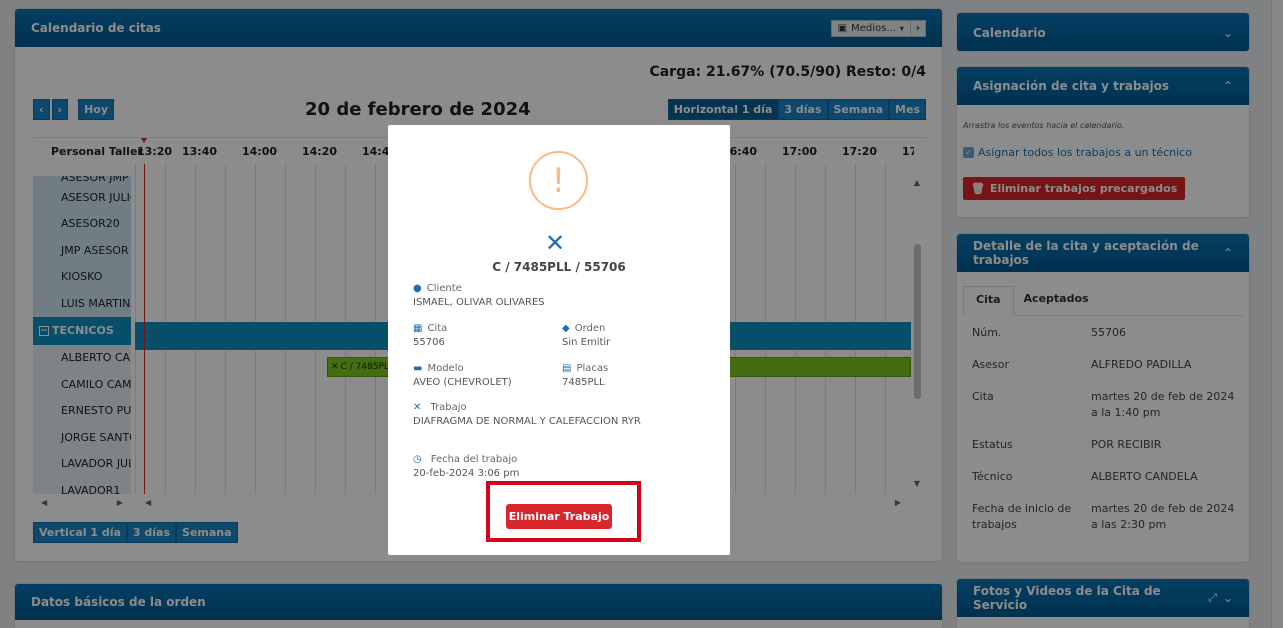 The width and height of the screenshot is (1283, 628). What do you see at coordinates (559, 516) in the screenshot?
I see `delete-job-button: Eliminar Trabajo` at bounding box center [559, 516].